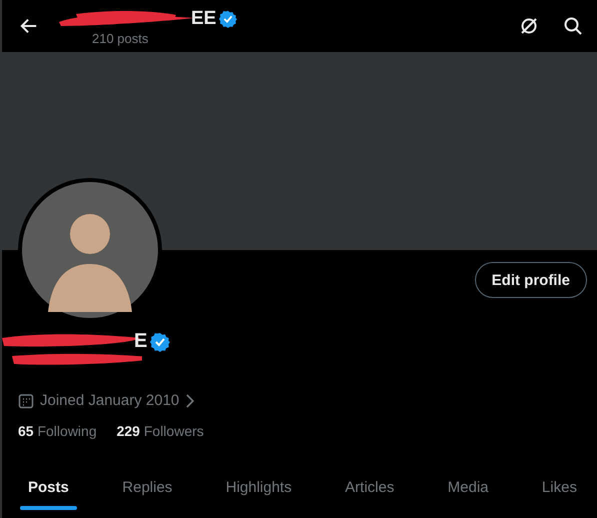 Image resolution: width=597 pixels, height=518 pixels. Describe the element at coordinates (57, 431) in the screenshot. I see `following-link: 65 Following` at that location.